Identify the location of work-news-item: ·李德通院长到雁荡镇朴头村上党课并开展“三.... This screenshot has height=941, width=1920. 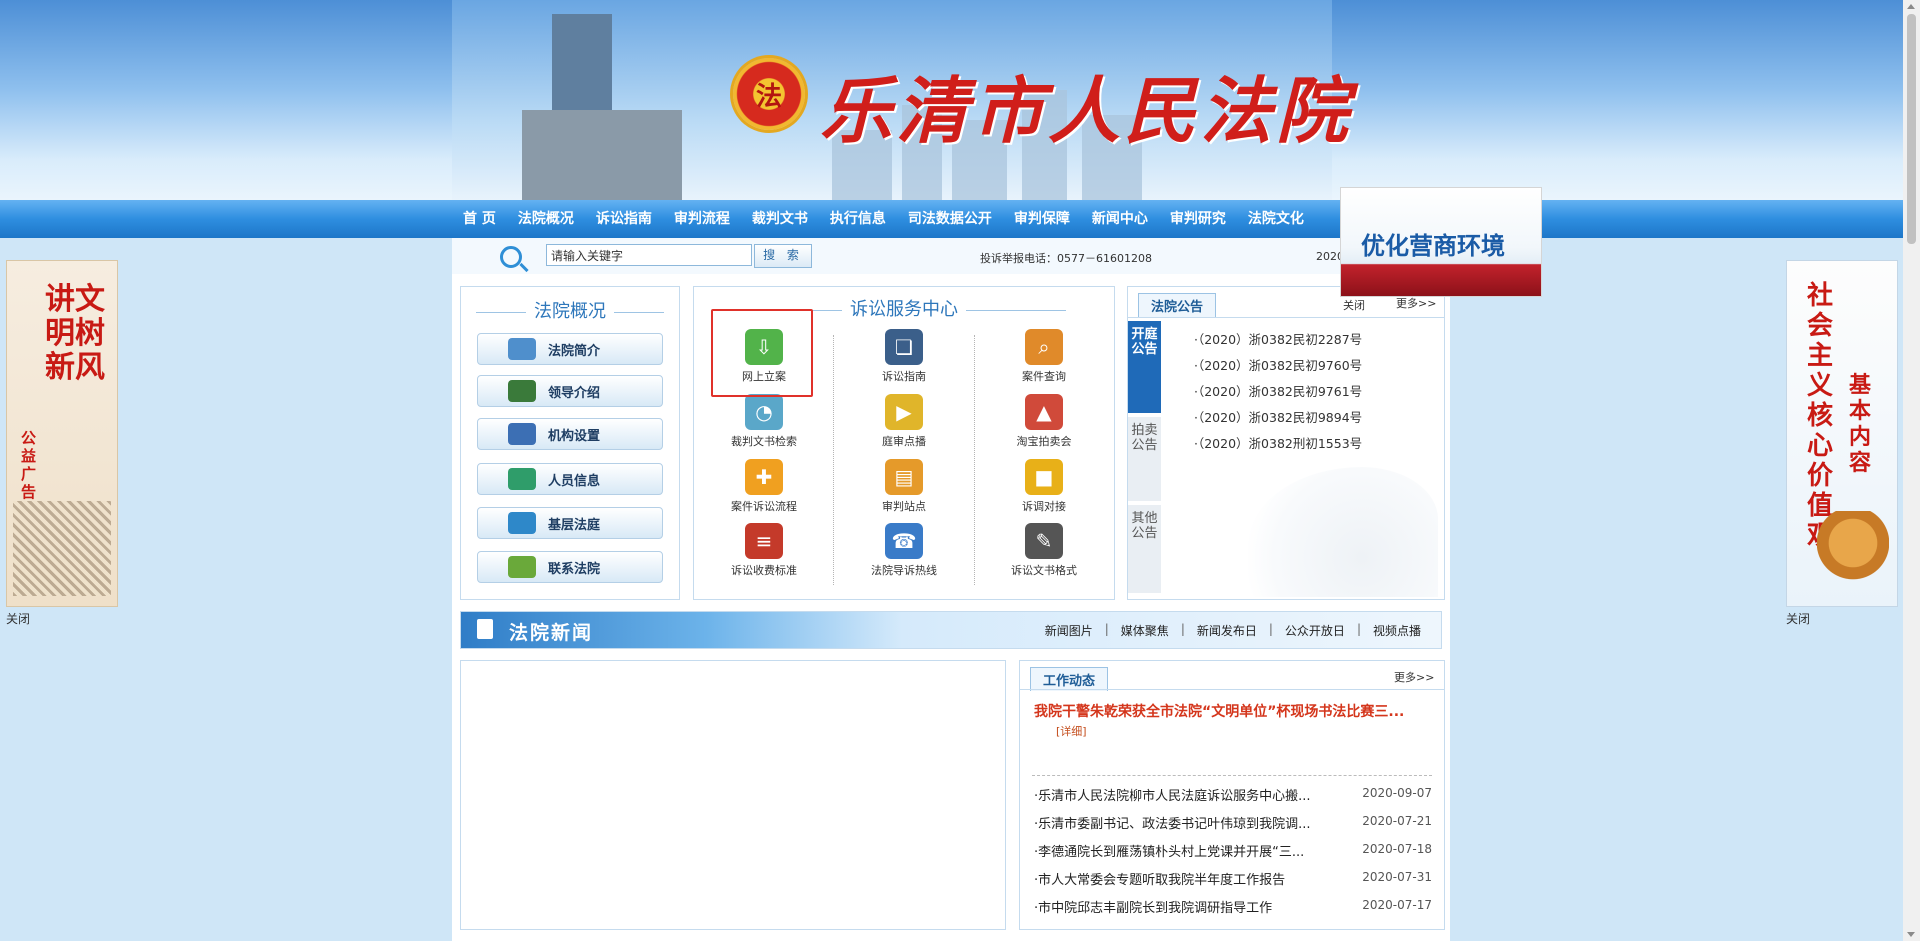
(1169, 850).